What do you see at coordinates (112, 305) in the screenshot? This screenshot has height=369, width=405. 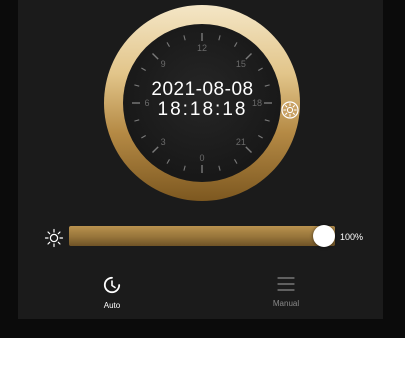 I see `auto-mode-label: Auto` at bounding box center [112, 305].